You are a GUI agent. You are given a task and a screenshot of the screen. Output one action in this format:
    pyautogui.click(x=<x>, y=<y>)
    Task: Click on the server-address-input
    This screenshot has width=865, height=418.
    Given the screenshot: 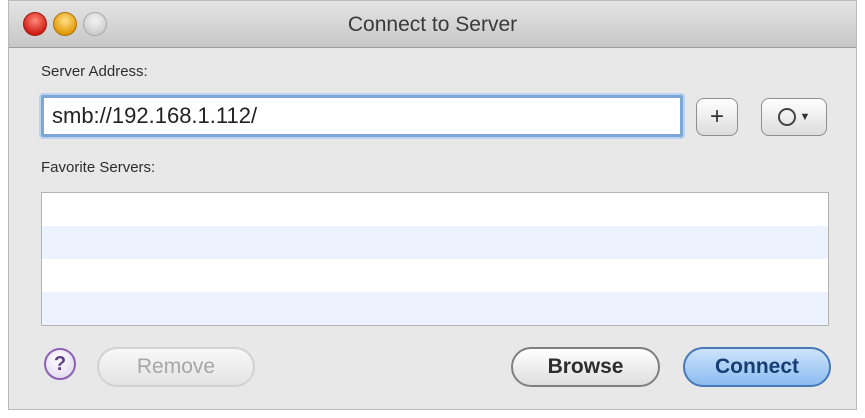 What is the action you would take?
    pyautogui.click(x=362, y=116)
    